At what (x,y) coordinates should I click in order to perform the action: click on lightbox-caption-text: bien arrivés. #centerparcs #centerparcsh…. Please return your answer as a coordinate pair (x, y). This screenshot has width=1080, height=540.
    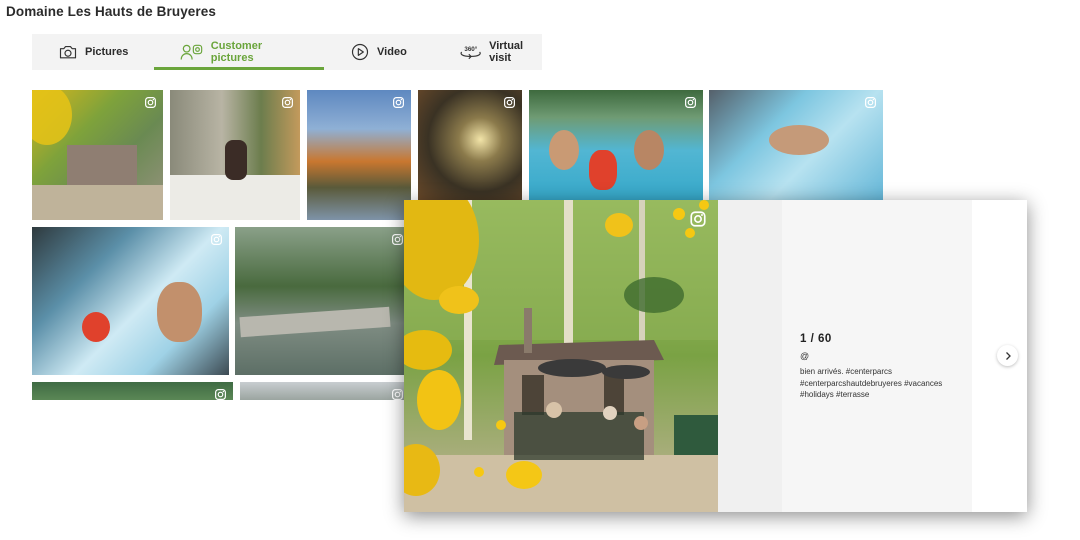
    Looking at the image, I should click on (871, 383).